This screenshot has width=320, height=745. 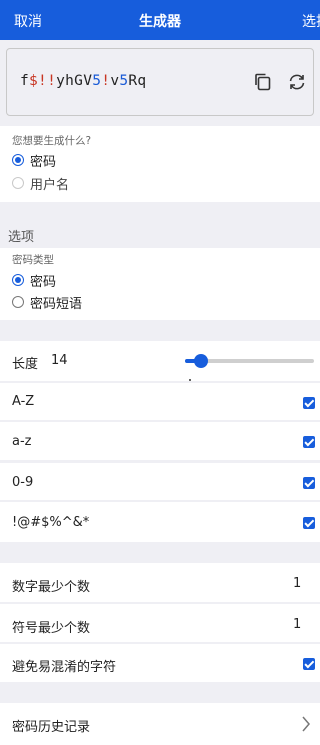 What do you see at coordinates (33, 260) in the screenshot?
I see `password-type-label: 密码类型` at bounding box center [33, 260].